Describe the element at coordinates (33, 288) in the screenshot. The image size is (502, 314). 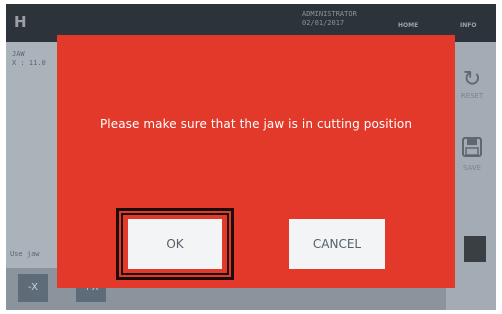
I see `jog-minus-x-button: -X` at that location.